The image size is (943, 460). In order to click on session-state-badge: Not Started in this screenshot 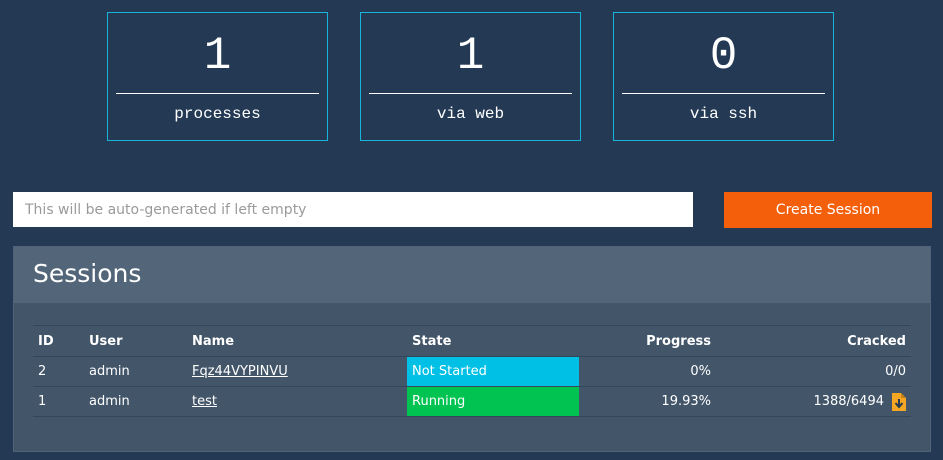, I will do `click(493, 371)`.